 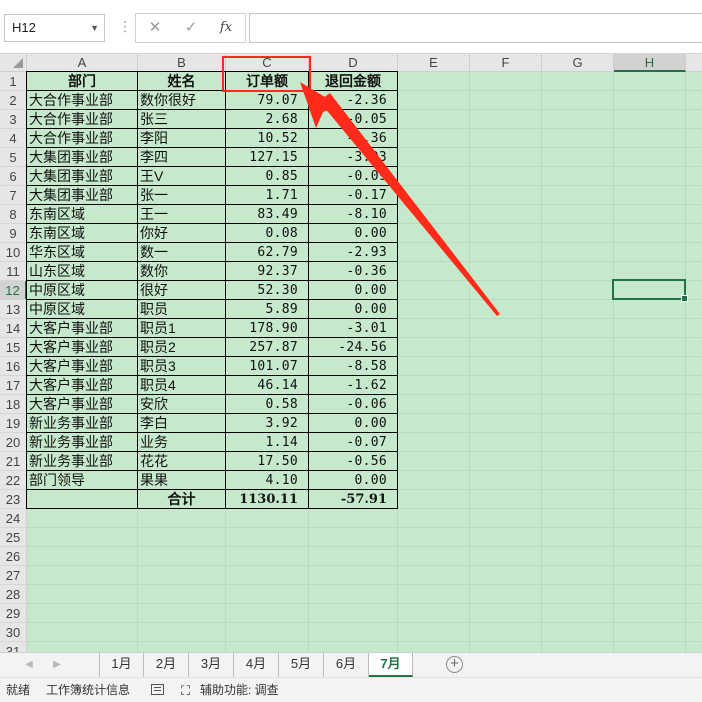 I want to click on table-cell: 2.68, so click(x=267, y=119).